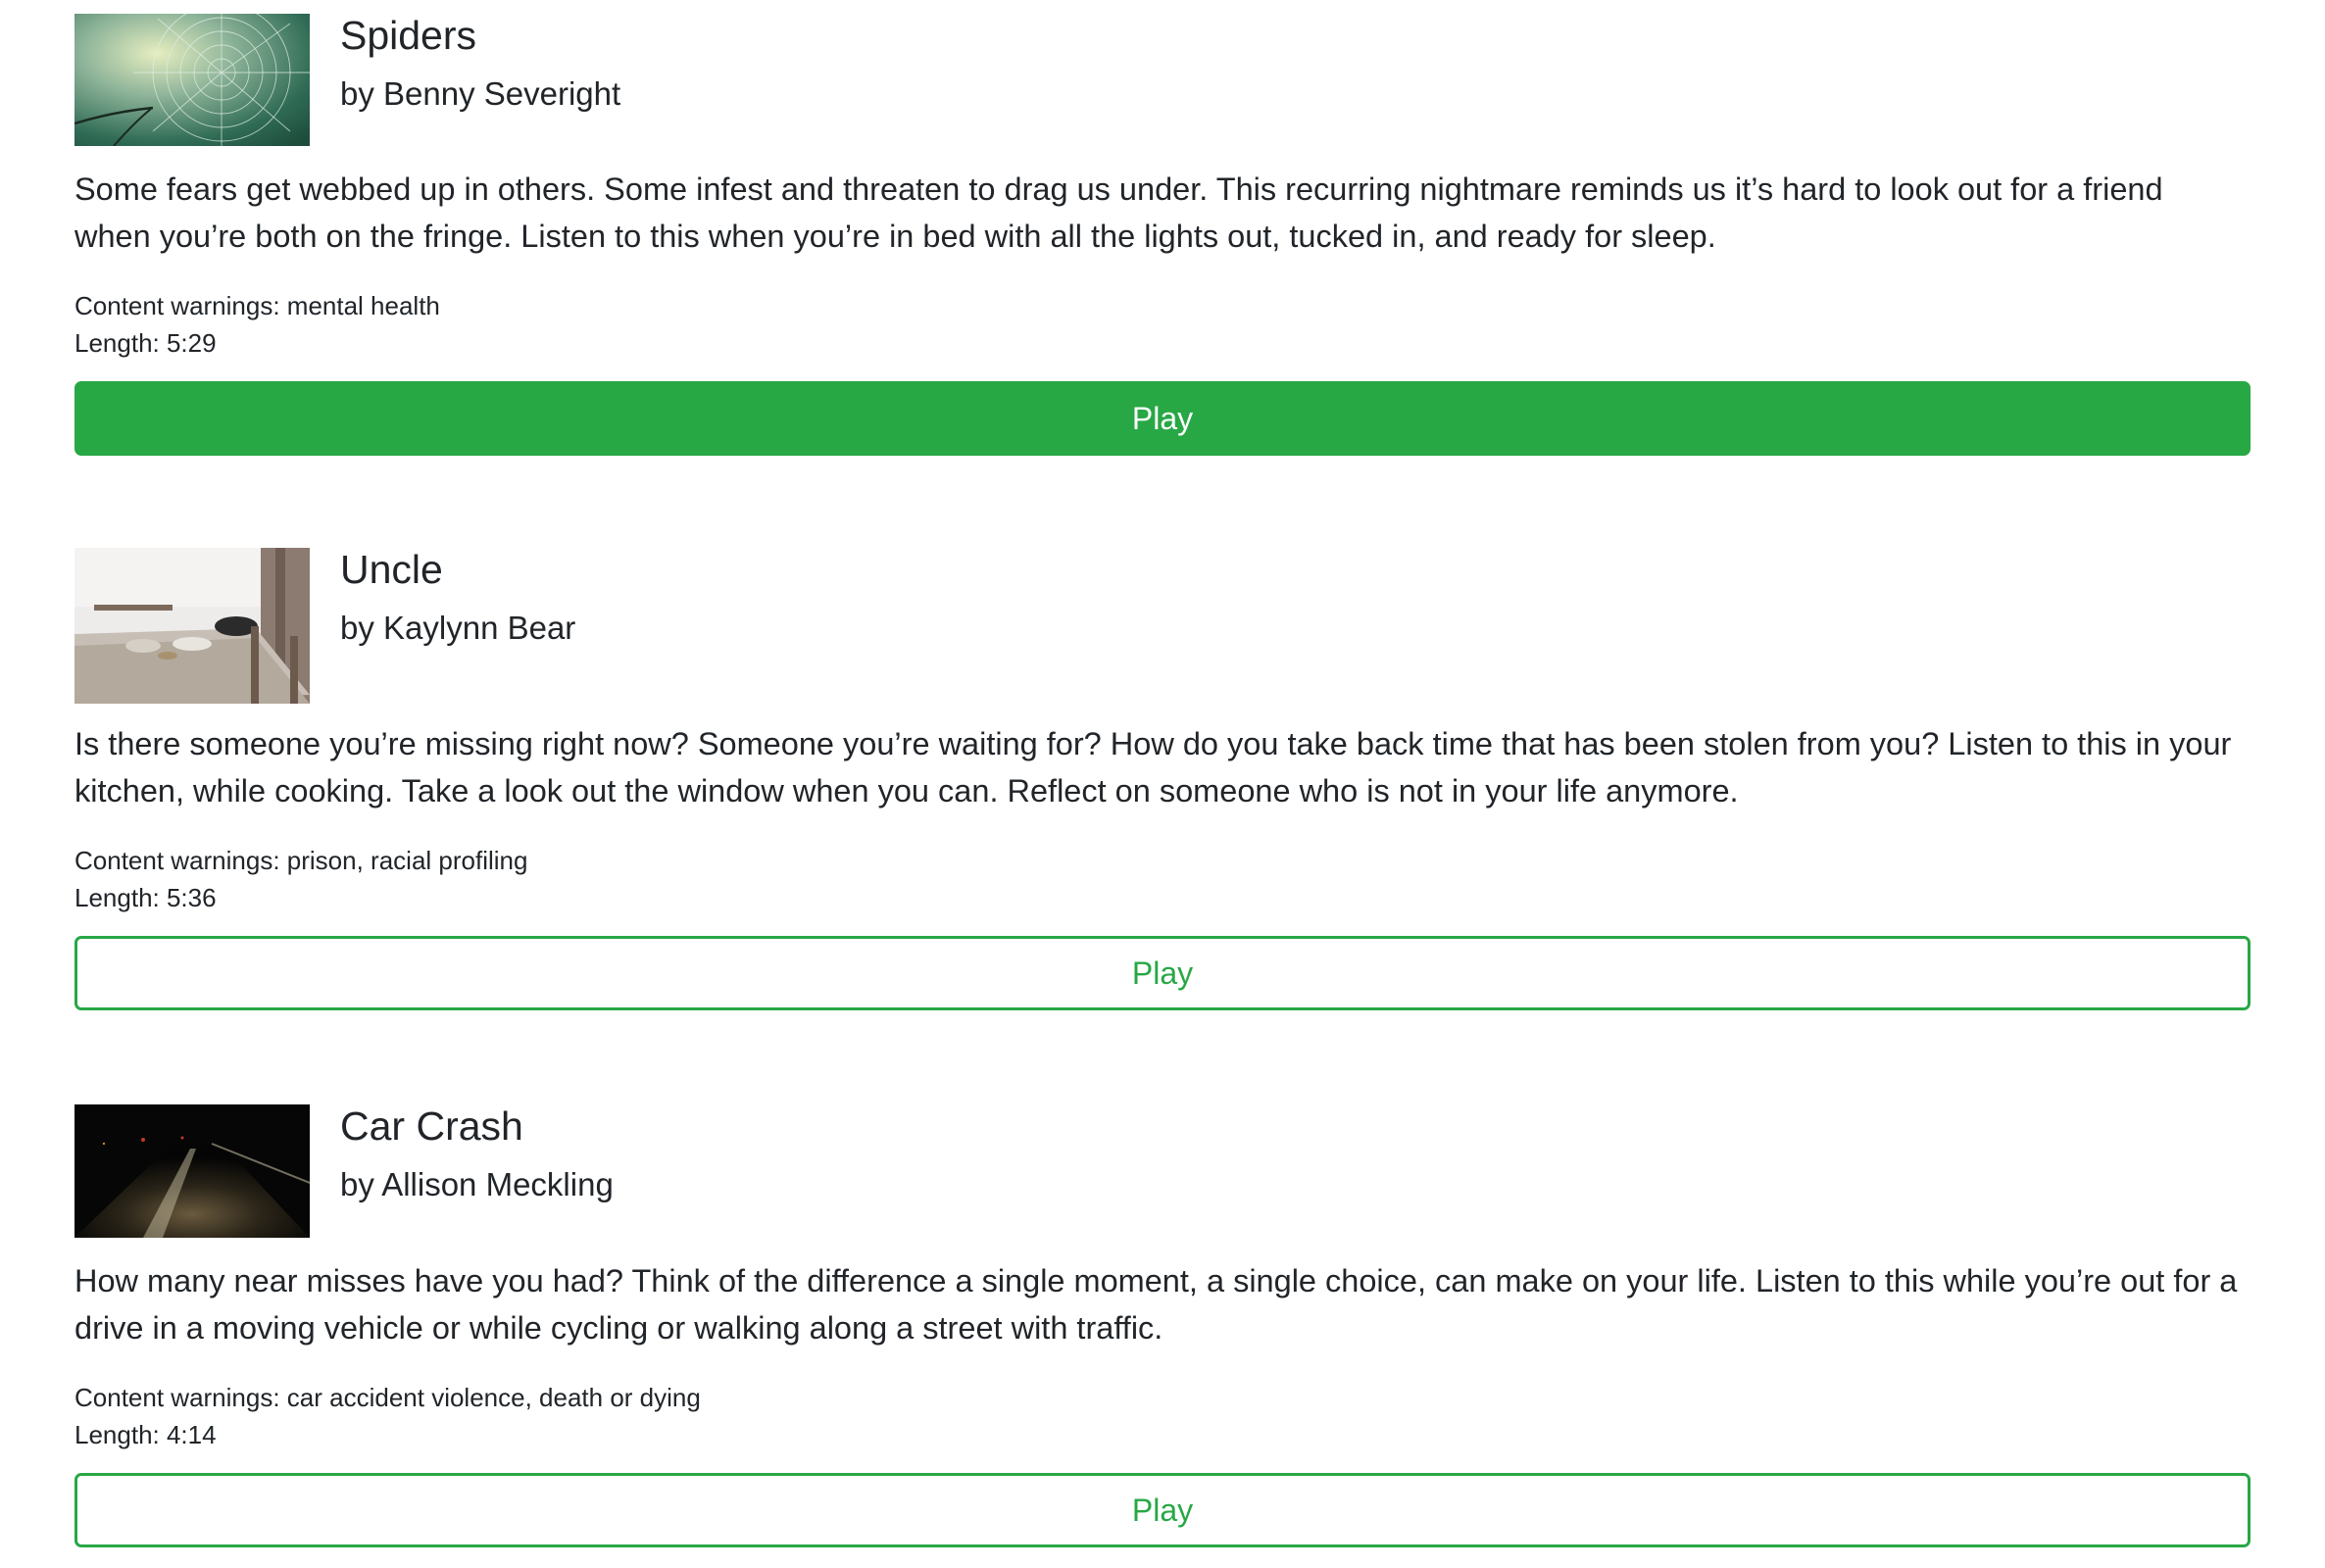 The width and height of the screenshot is (2325, 1568). What do you see at coordinates (257, 305) in the screenshot?
I see `content-warnings: Content warnings: mental health` at bounding box center [257, 305].